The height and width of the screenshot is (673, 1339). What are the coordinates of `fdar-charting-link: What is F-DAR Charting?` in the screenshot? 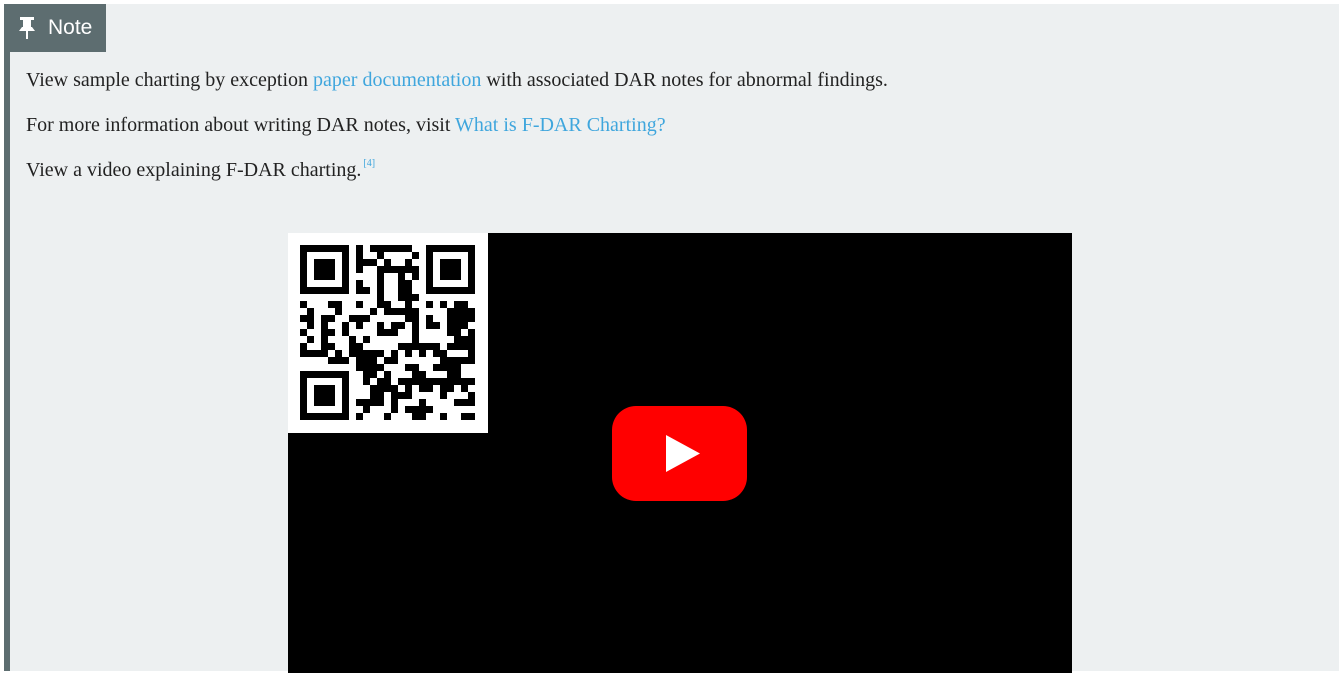 It's located at (560, 125).